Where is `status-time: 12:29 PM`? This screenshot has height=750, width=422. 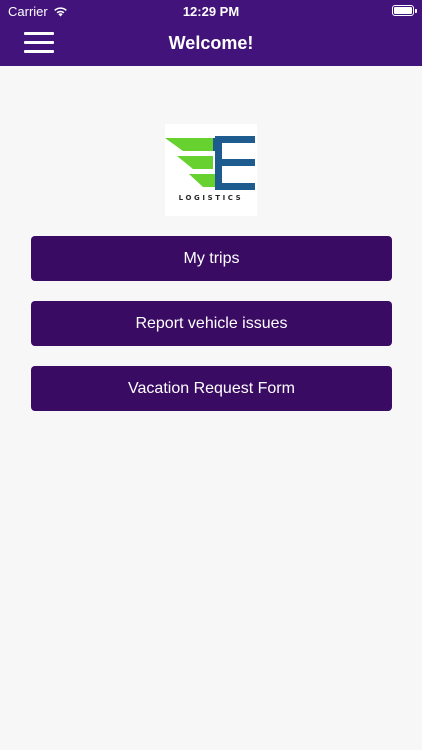 status-time: 12:29 PM is located at coordinates (211, 11).